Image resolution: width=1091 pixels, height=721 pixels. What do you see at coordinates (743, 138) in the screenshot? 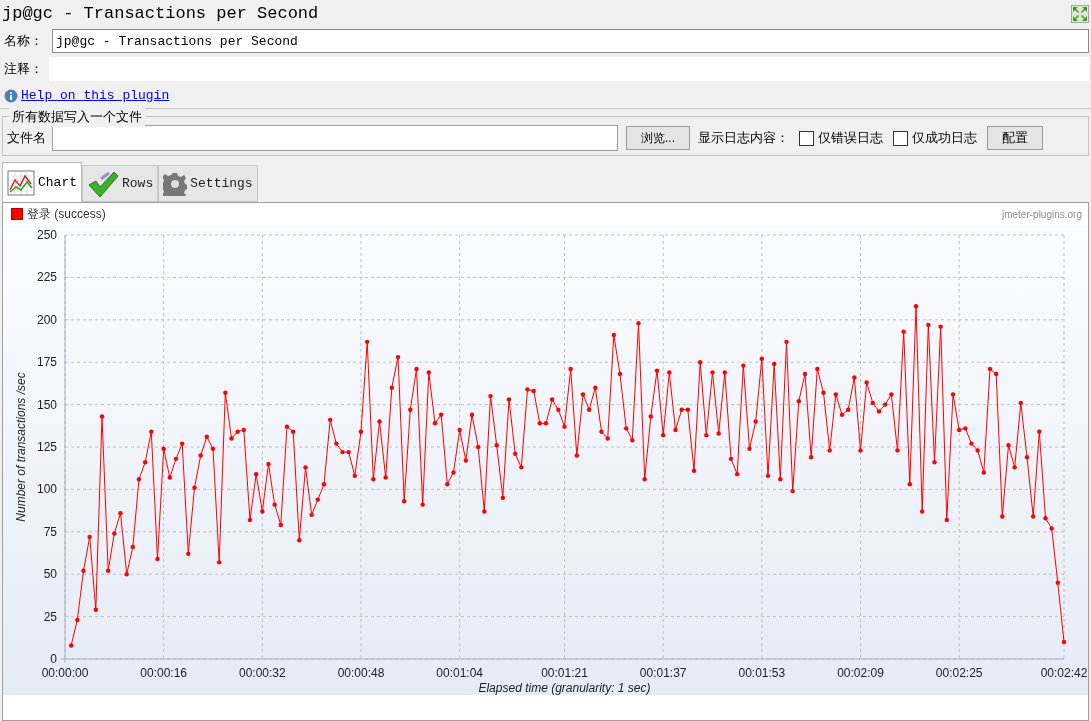
I see `log-label: 显示日志内容：` at bounding box center [743, 138].